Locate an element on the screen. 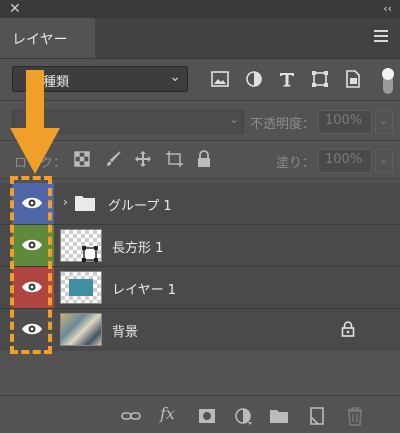 This screenshot has width=400, height=433. fill-field: 100% is located at coordinates (345, 161).